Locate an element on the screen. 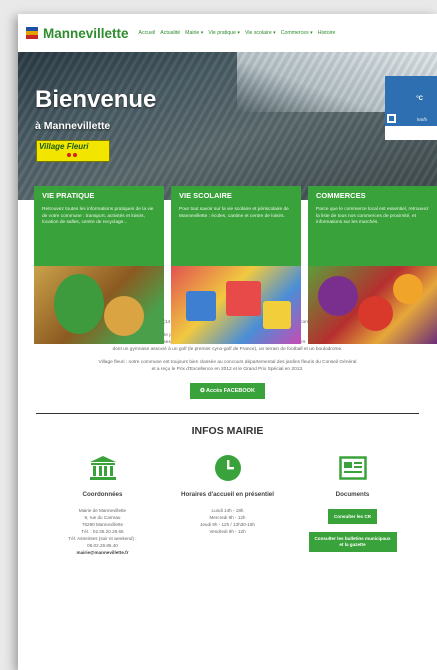  logo-flag-icon is located at coordinates (32, 33).